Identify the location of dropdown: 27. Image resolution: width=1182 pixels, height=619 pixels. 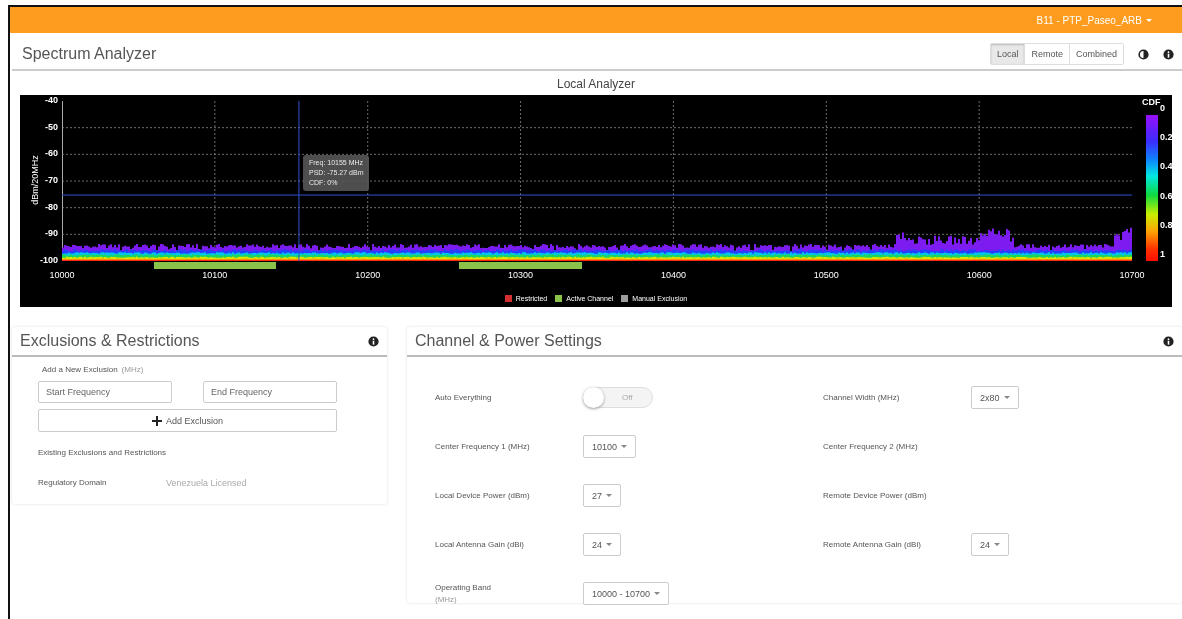
(602, 495).